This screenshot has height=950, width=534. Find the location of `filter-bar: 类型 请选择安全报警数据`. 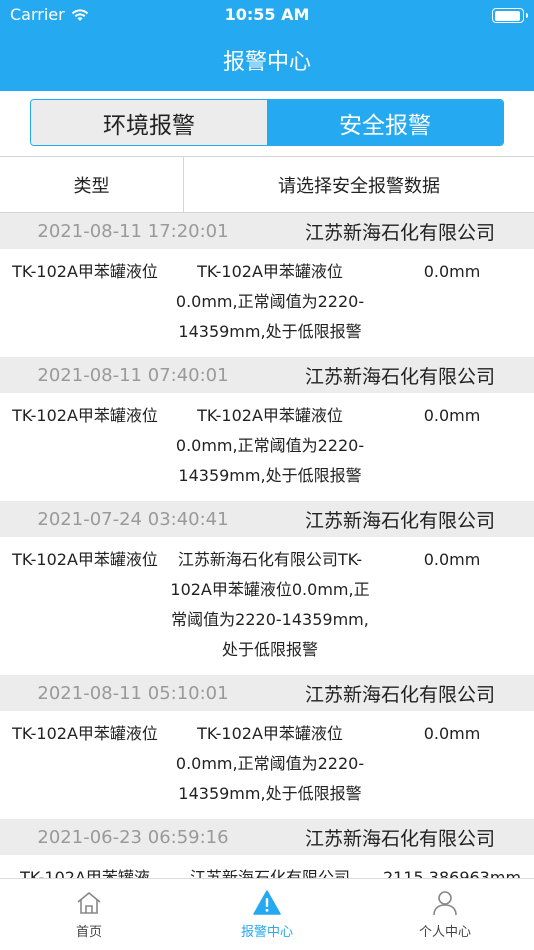

filter-bar: 类型 请选择安全报警数据 is located at coordinates (267, 184).